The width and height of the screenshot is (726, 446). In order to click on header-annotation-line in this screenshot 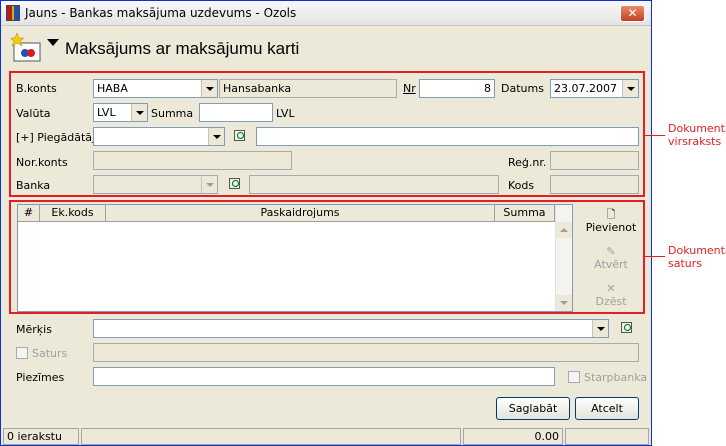, I will do `click(655, 135)`.